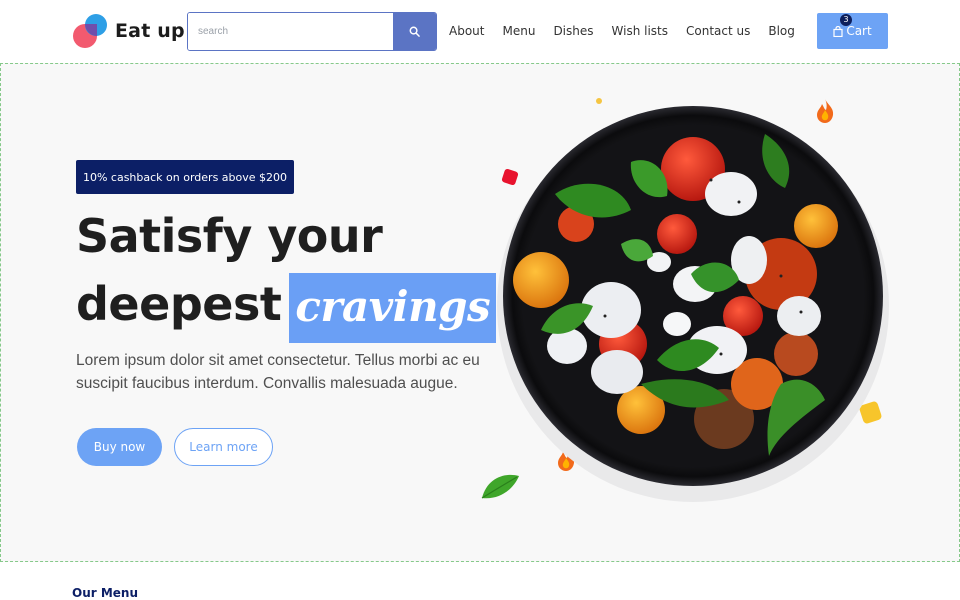 The image size is (960, 600). What do you see at coordinates (838, 31) in the screenshot?
I see `shopping-bag-icon` at bounding box center [838, 31].